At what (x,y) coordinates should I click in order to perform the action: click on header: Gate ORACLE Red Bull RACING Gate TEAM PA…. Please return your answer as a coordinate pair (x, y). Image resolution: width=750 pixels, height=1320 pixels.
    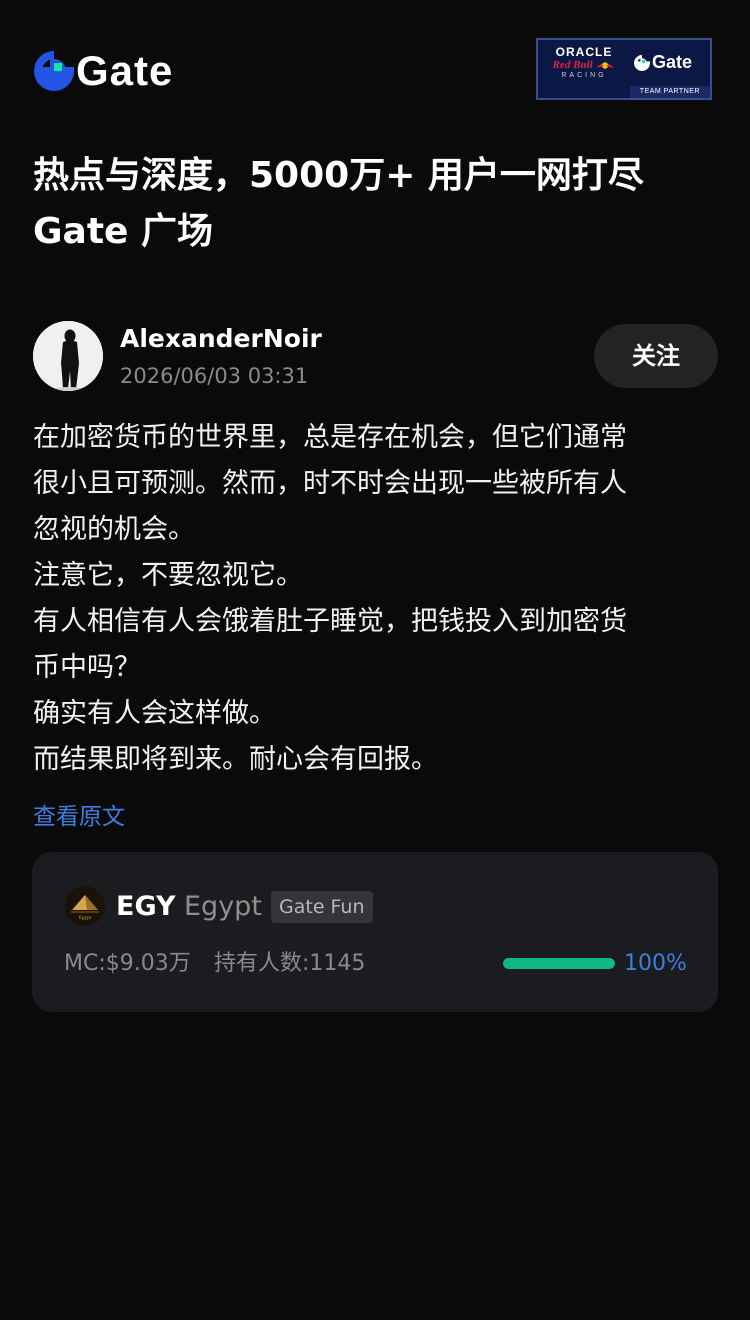
    Looking at the image, I should click on (373, 71).